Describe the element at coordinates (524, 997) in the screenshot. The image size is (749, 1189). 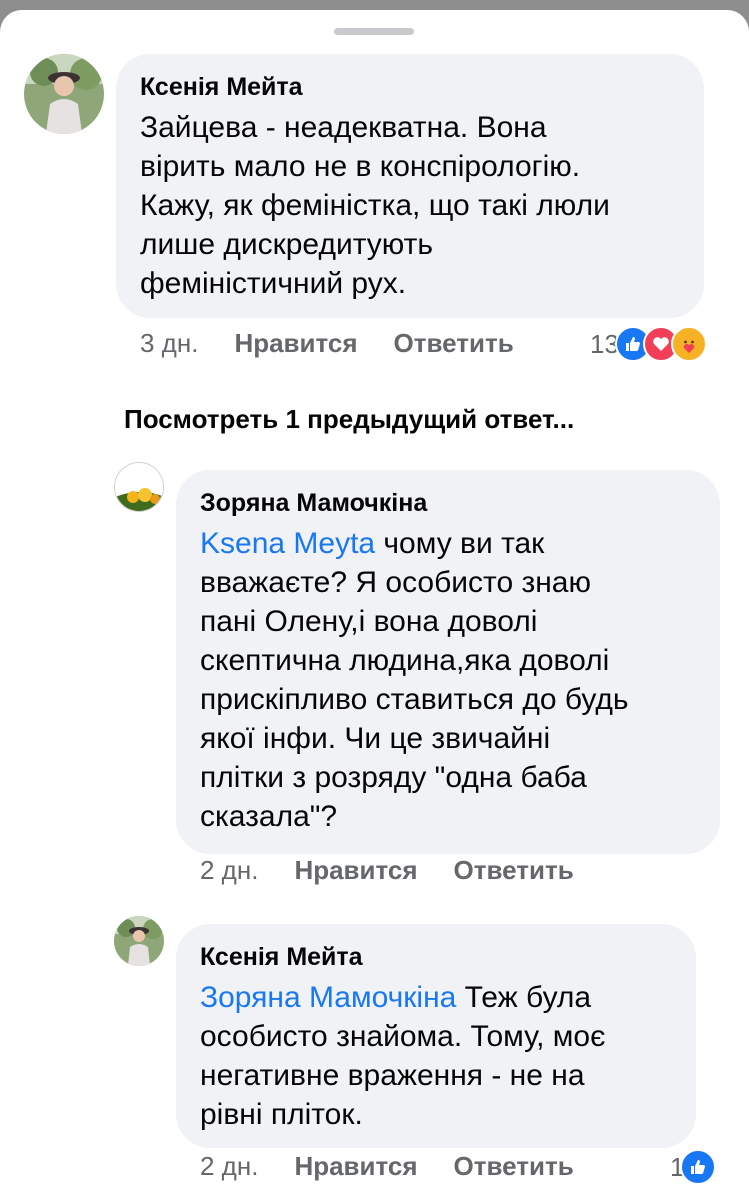
I see `reply-text-line-rest: Теж була` at that location.